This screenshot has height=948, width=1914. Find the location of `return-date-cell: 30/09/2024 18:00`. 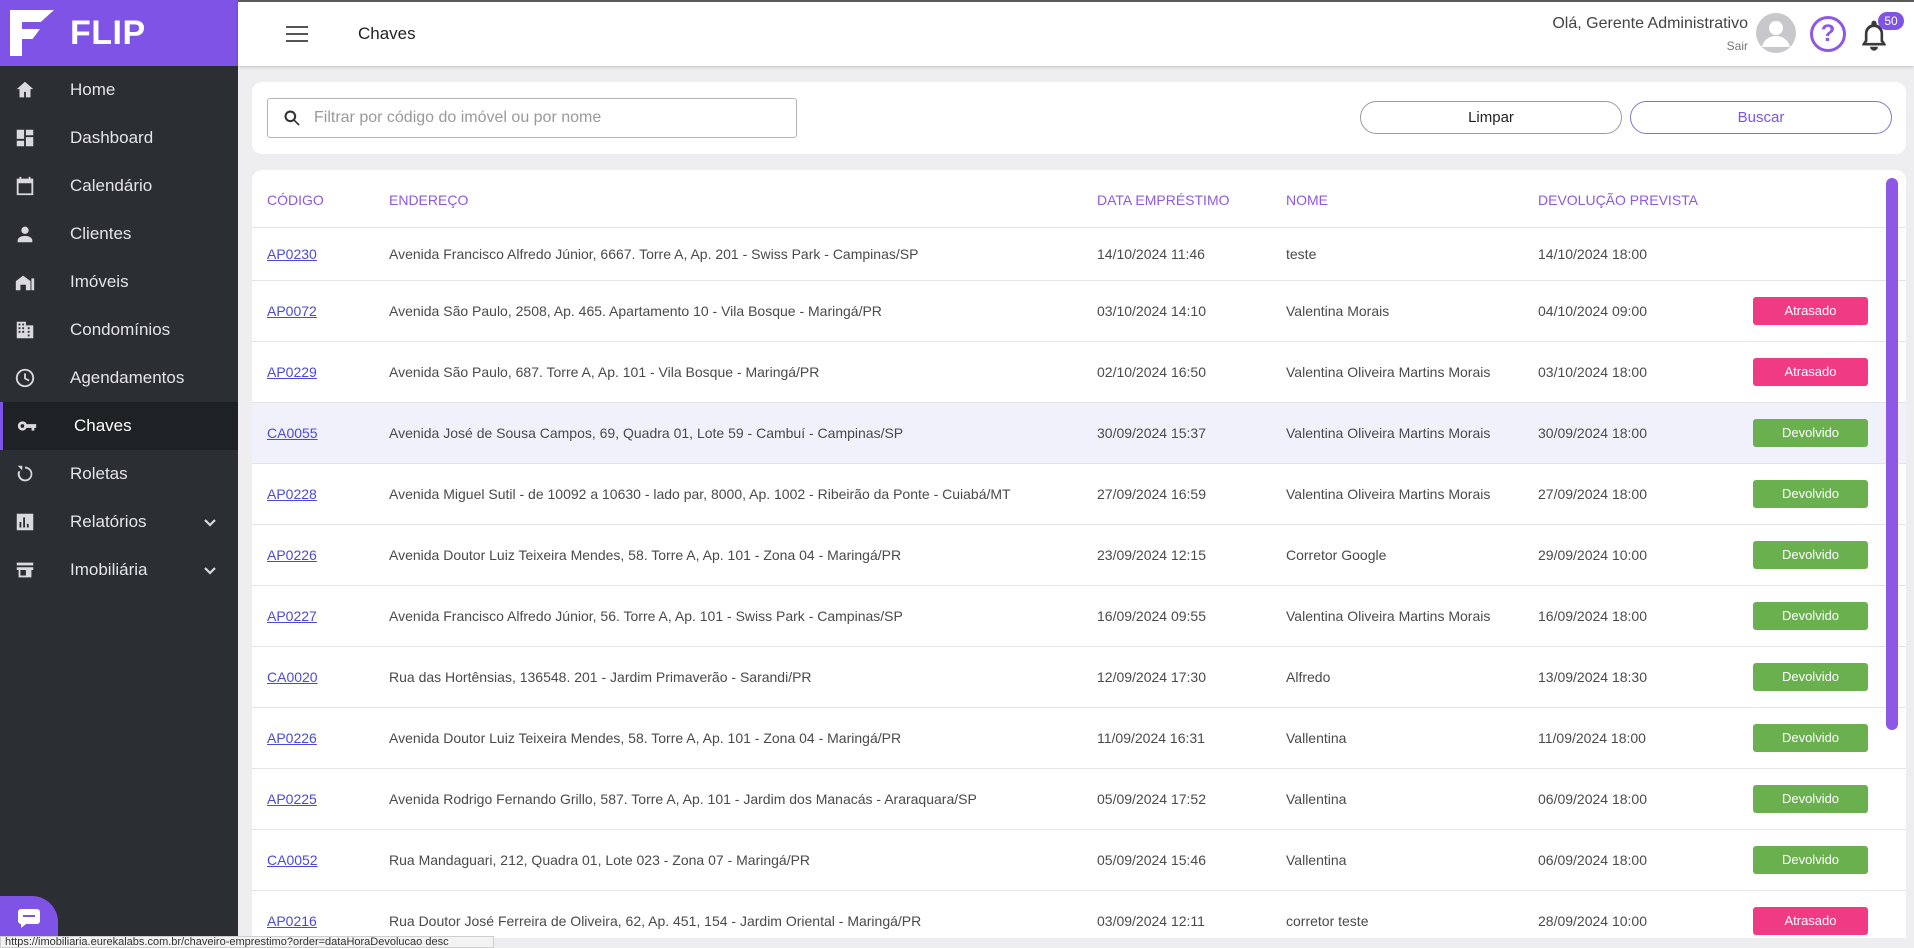

return-date-cell: 30/09/2024 18:00 is located at coordinates (1592, 433).